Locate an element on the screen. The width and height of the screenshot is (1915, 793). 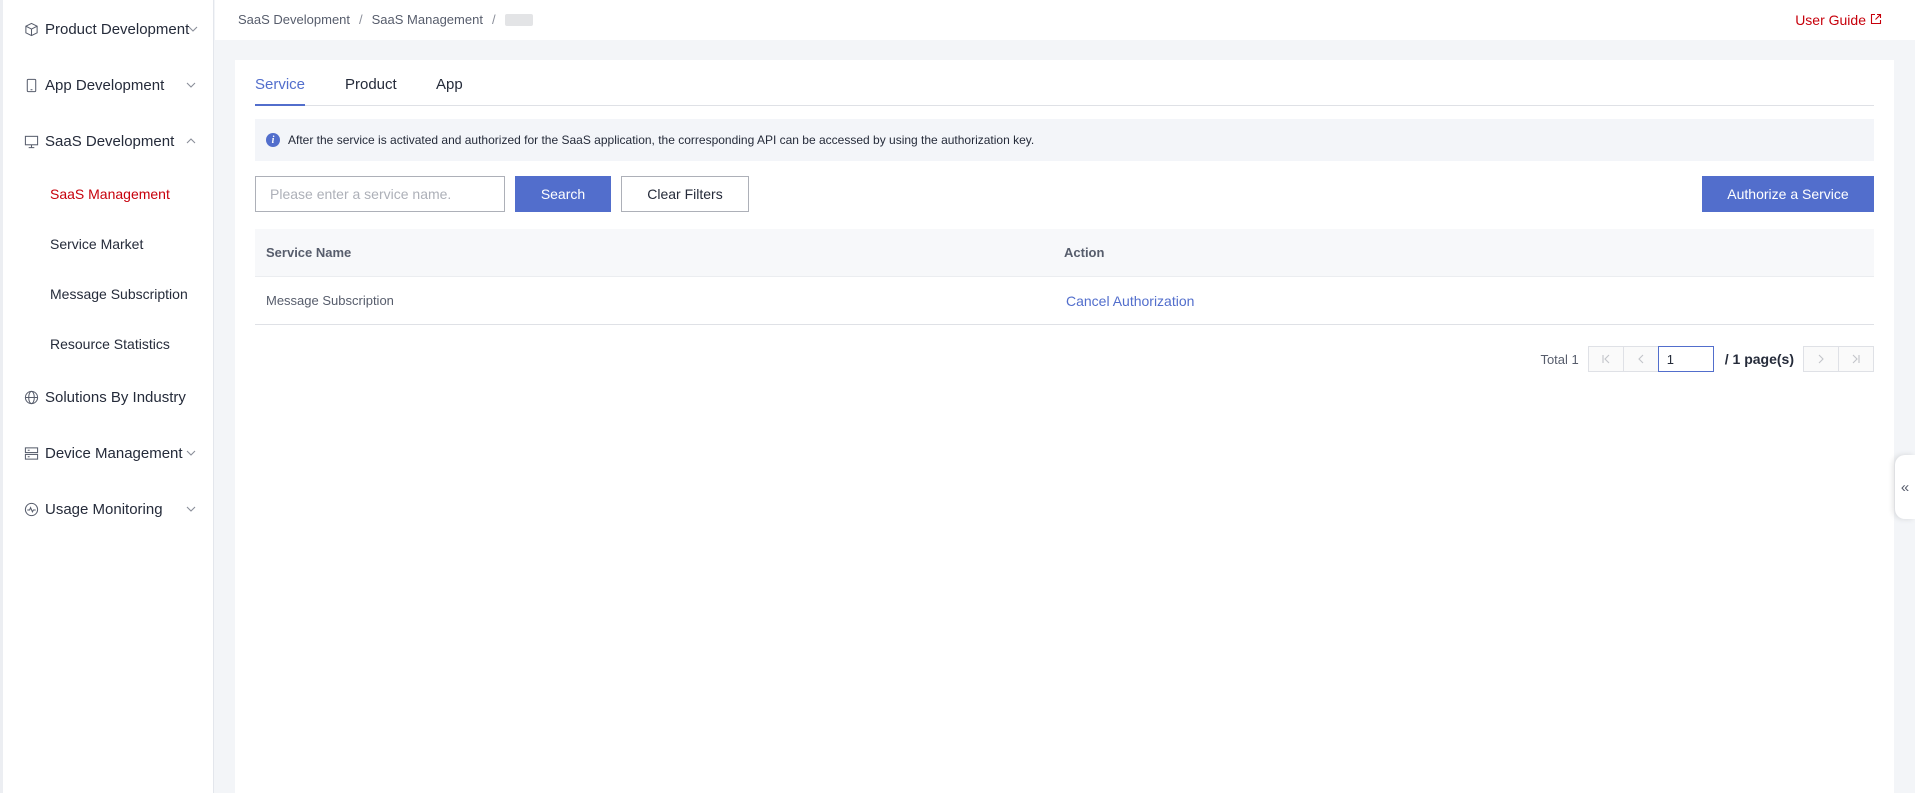
tab-bar: Service Product App is located at coordinates (1064, 83).